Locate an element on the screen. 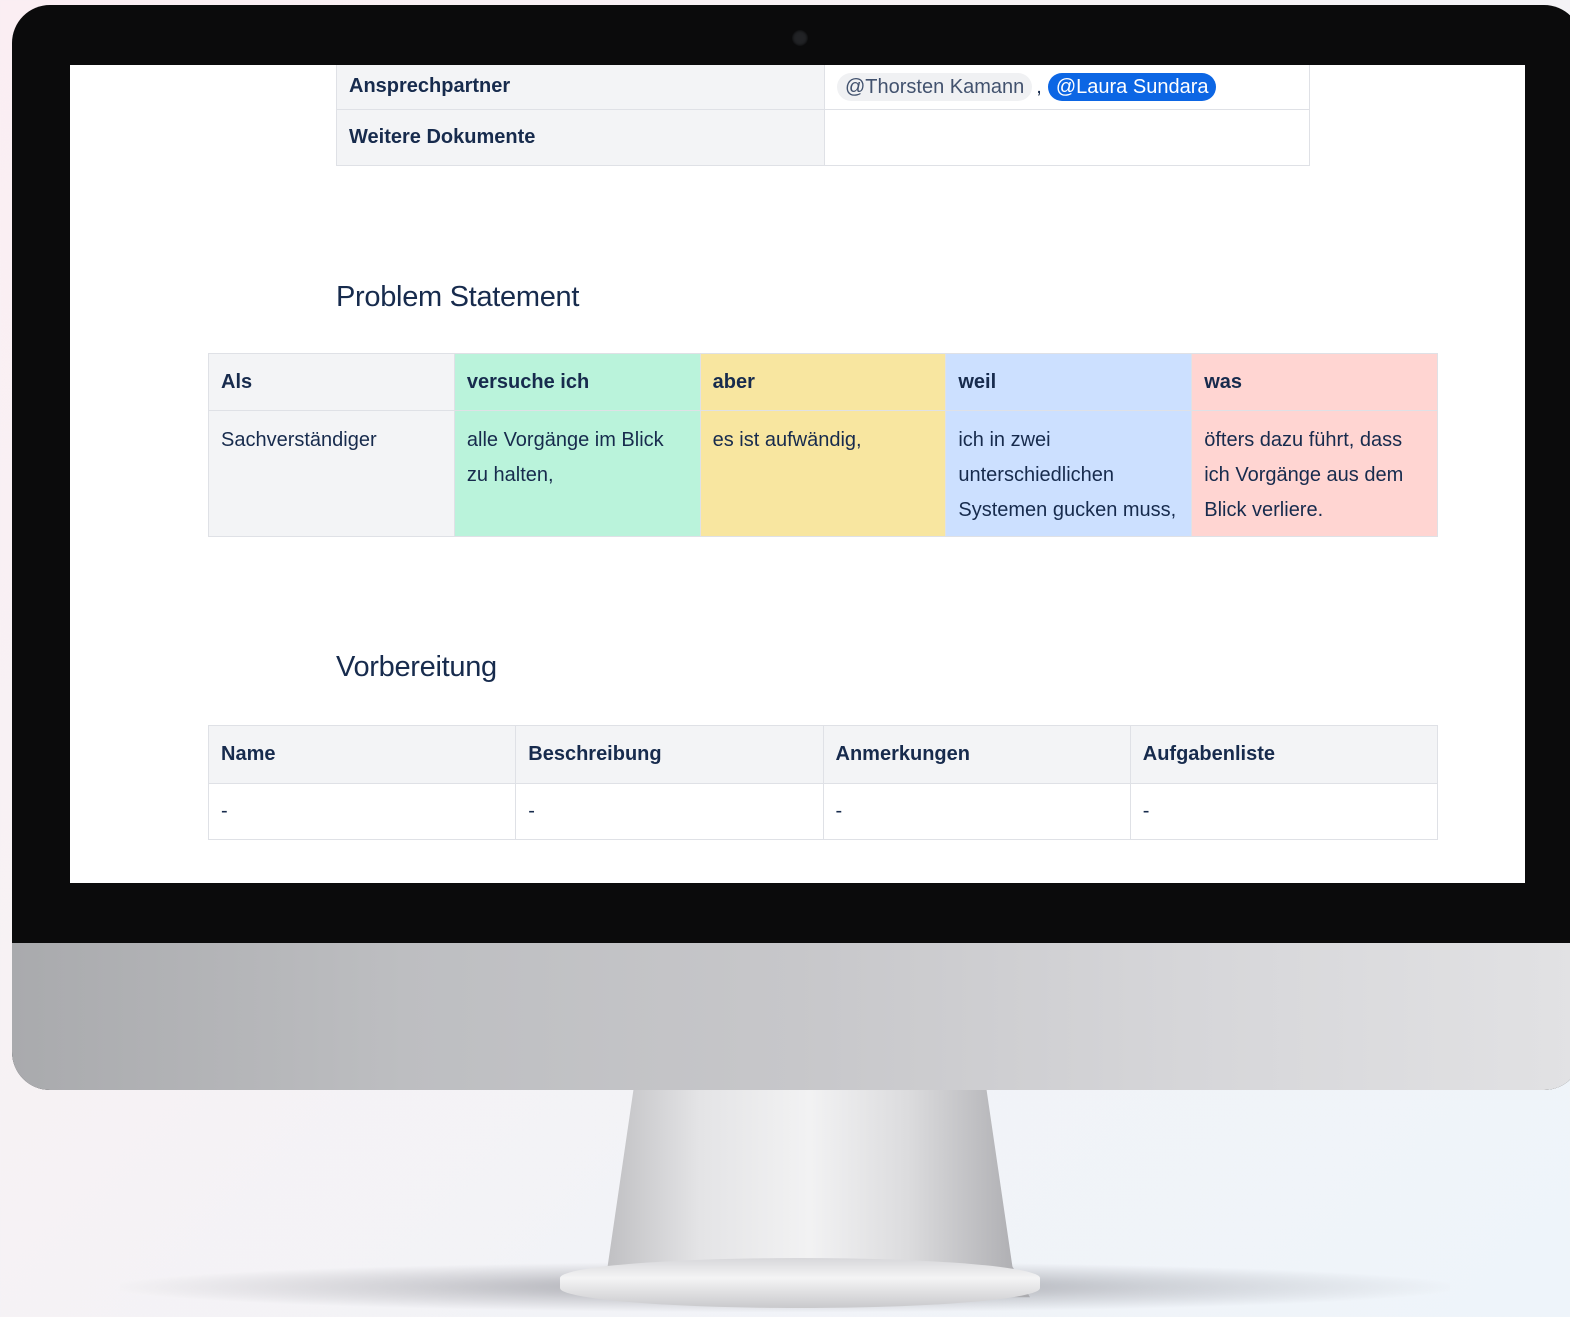  table-row: Weitere Dokumente is located at coordinates (823, 137).